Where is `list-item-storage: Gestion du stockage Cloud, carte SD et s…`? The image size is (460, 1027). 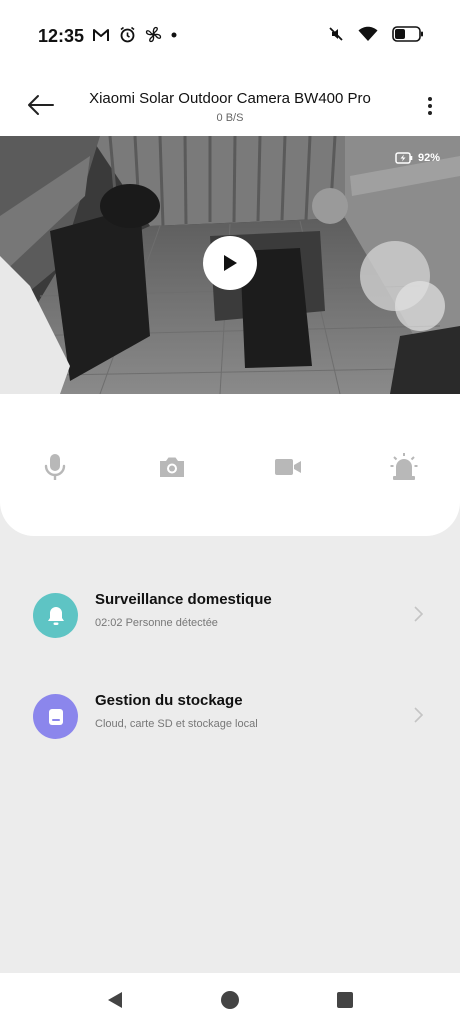 list-item-storage: Gestion du stockage Cloud, carte SD et s… is located at coordinates (230, 718).